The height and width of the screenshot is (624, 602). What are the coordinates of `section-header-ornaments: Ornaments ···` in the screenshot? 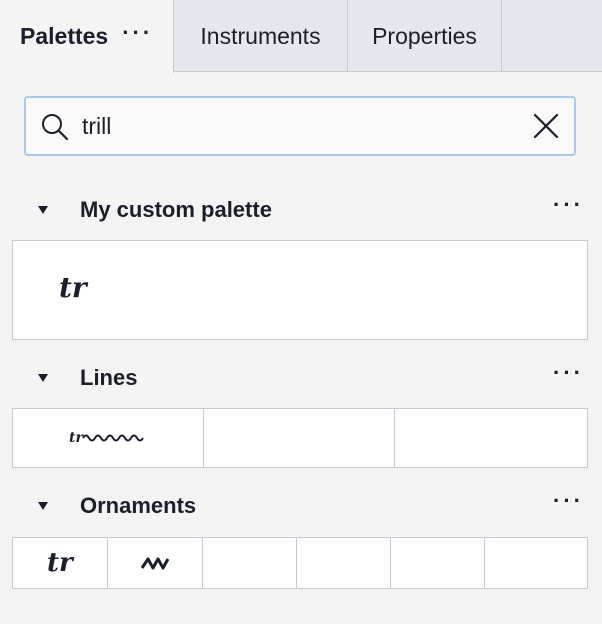 It's located at (301, 506).